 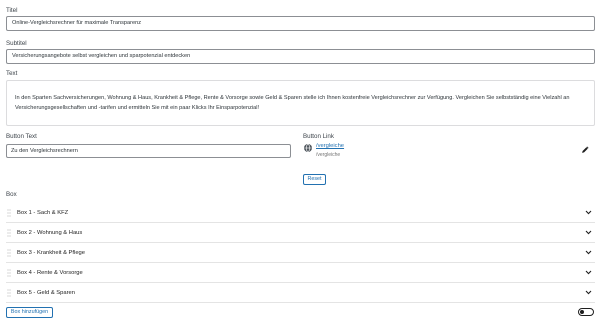 I want to click on button-link-subtext: /vergleiche, so click(x=328, y=155).